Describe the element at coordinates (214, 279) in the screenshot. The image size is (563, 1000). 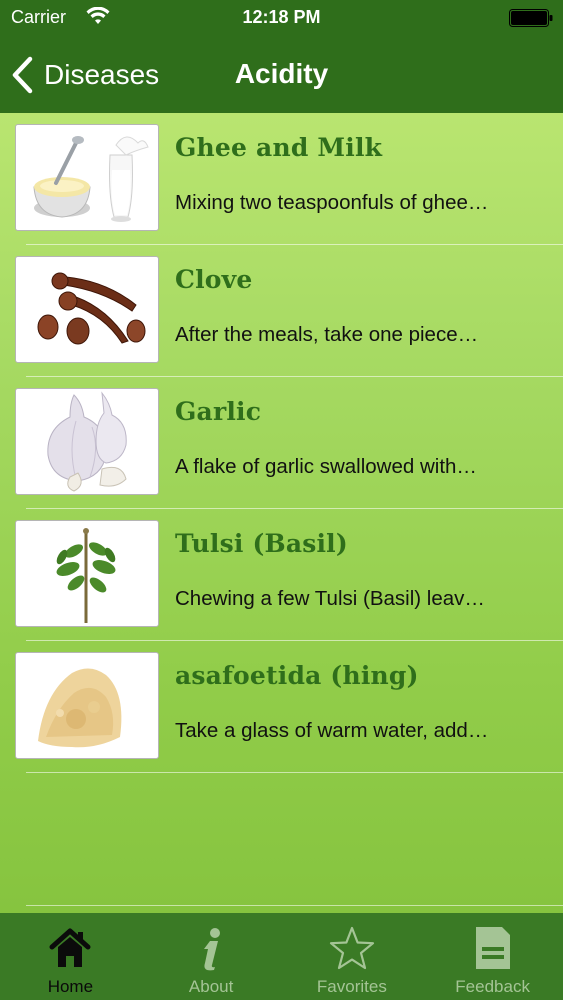
I see `remedy-title: Clove` at that location.